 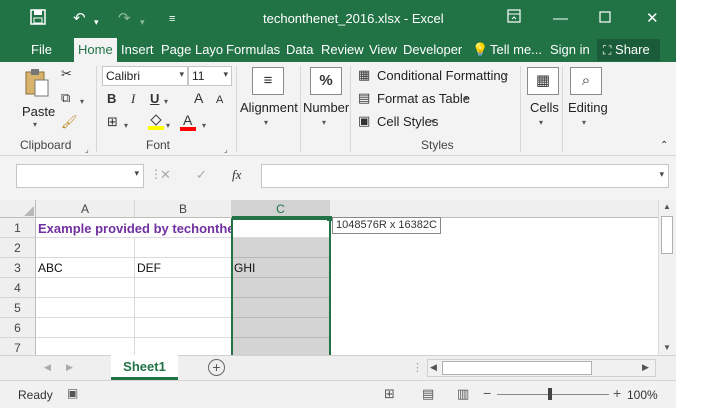 What do you see at coordinates (281, 328) in the screenshot?
I see `cell-c6` at bounding box center [281, 328].